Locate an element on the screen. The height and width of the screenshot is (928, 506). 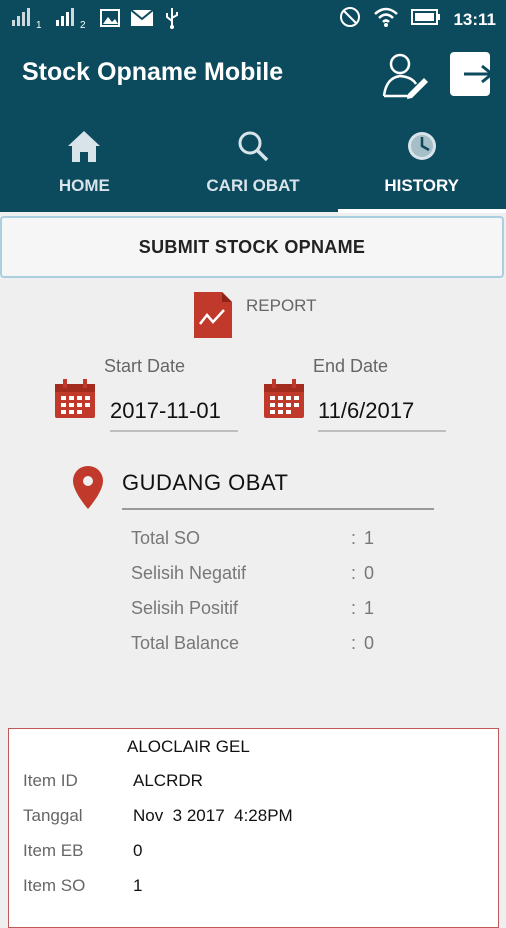
usb-icon is located at coordinates (172, 20).